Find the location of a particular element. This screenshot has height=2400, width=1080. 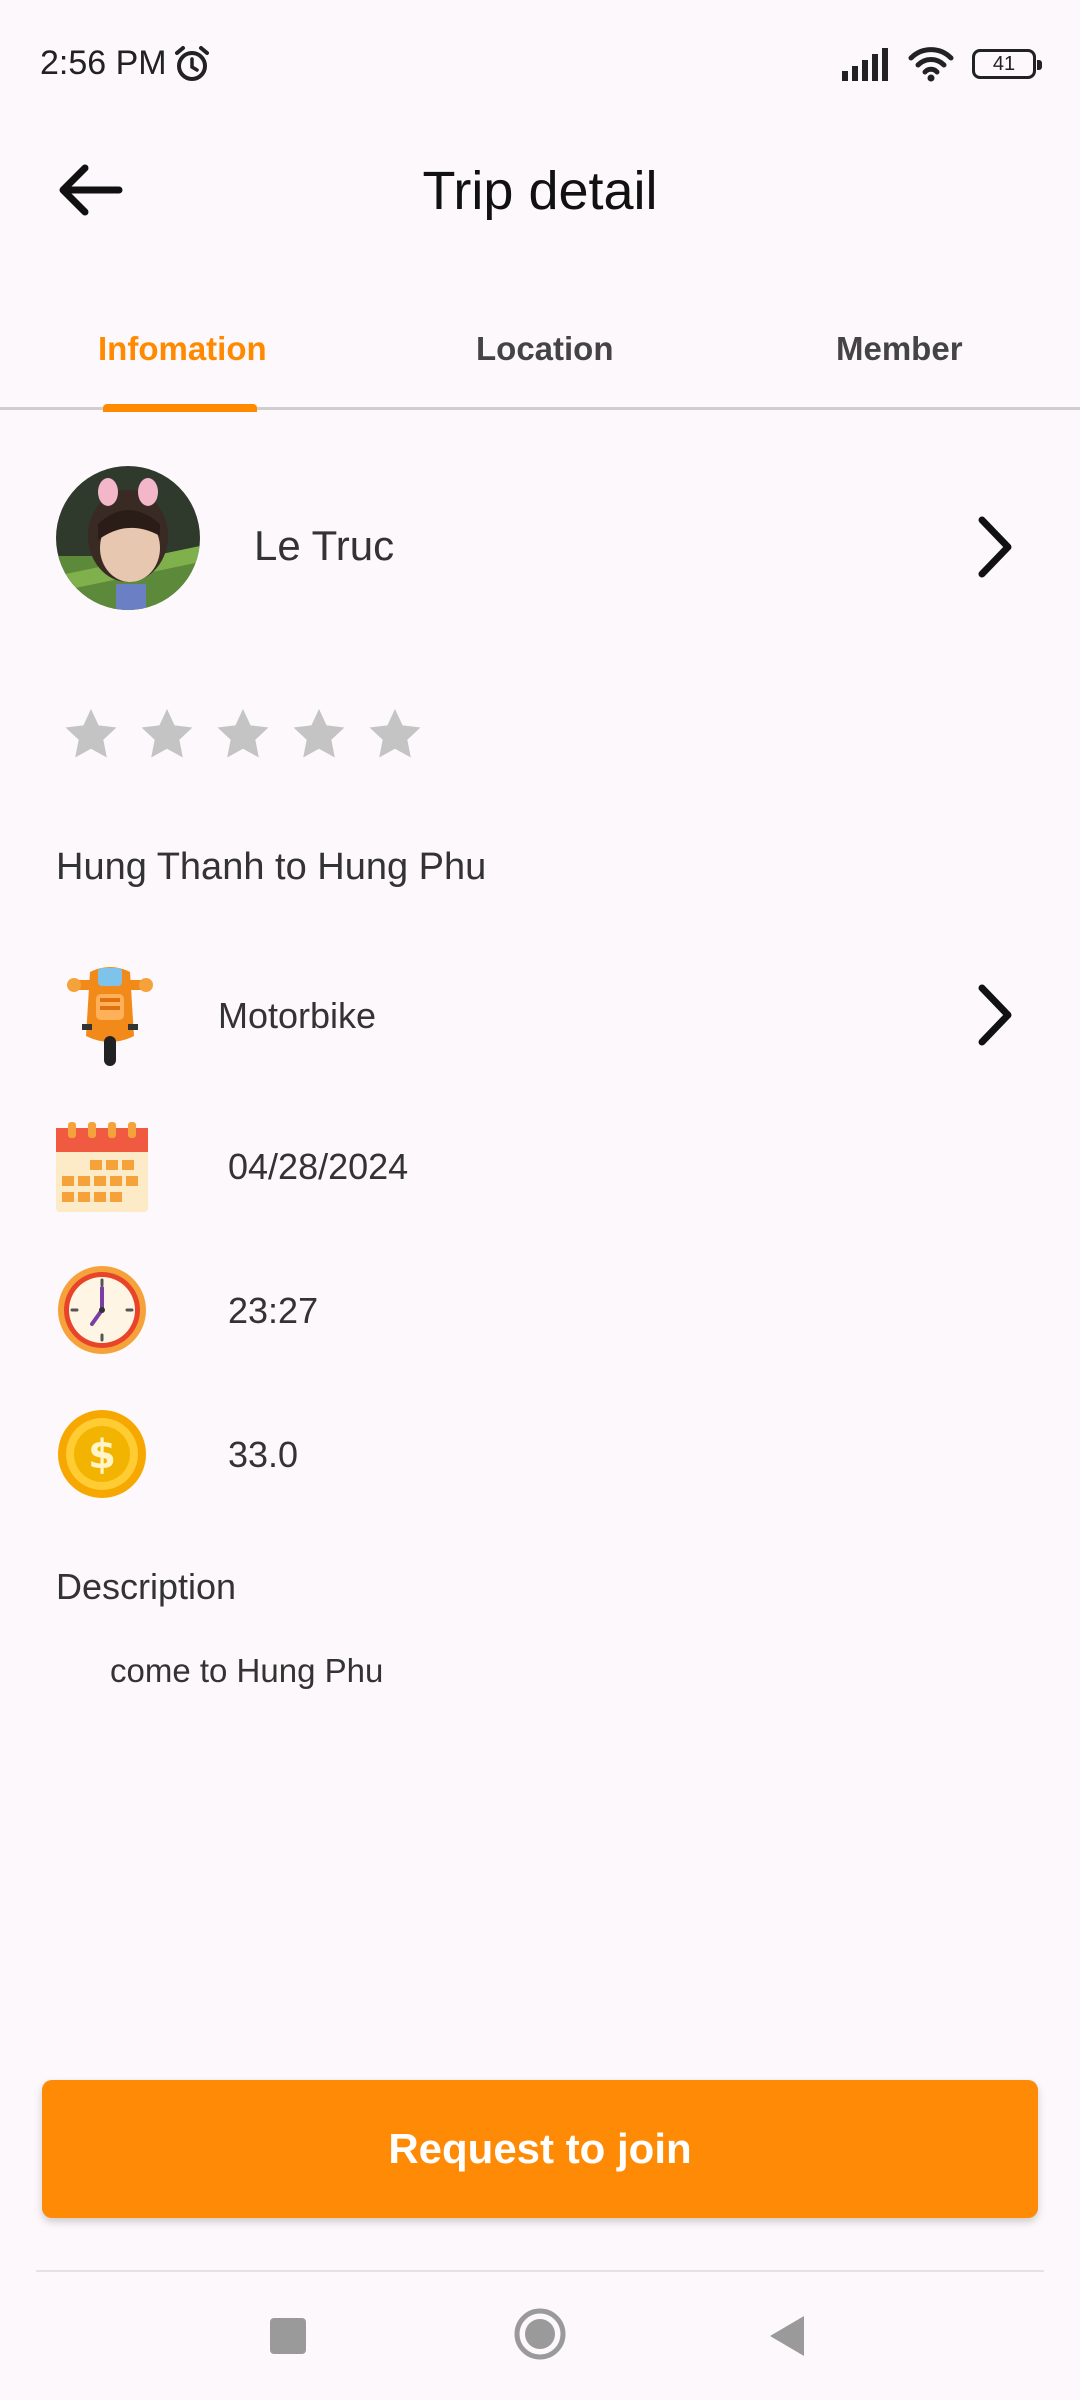

coin-icon: $ is located at coordinates (102, 1454).